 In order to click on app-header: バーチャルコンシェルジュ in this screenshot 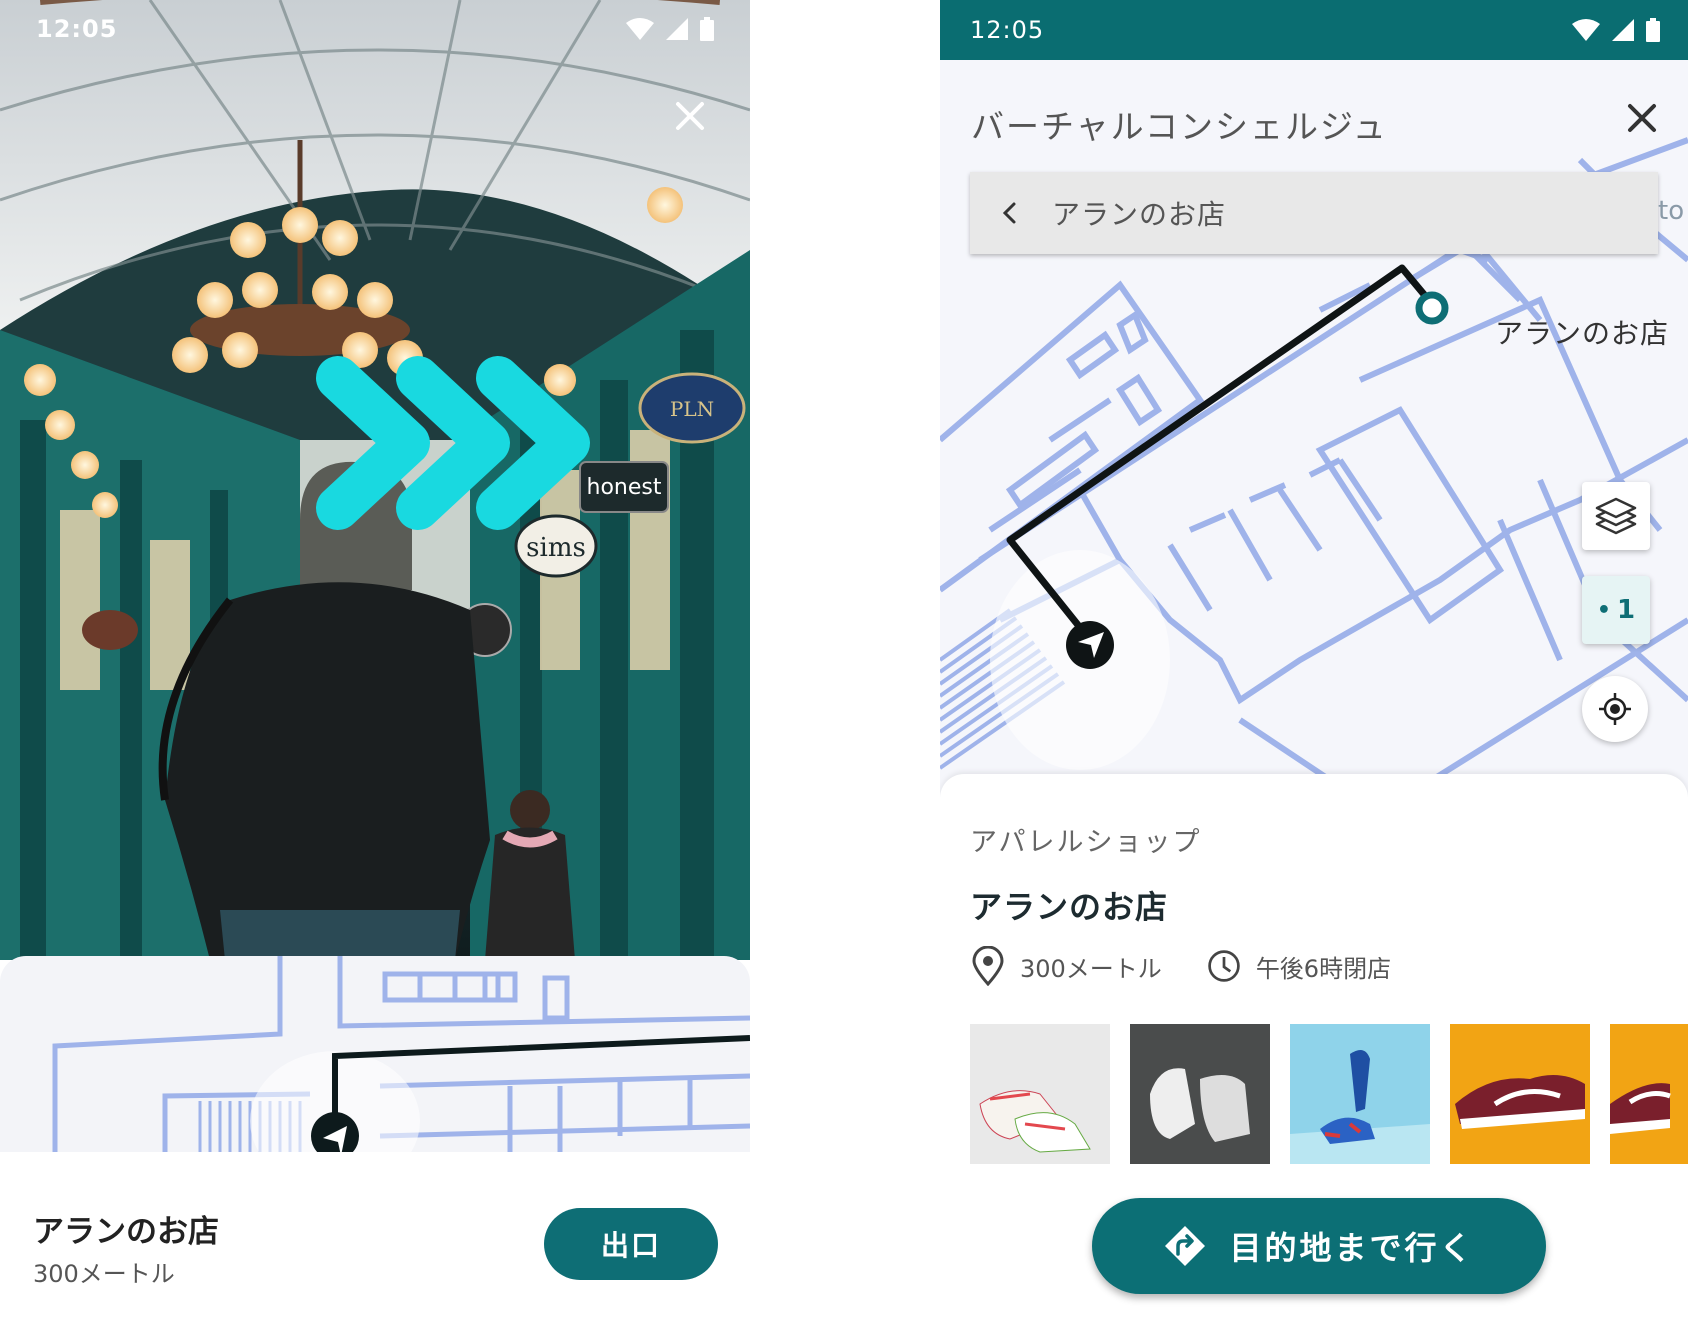, I will do `click(1314, 115)`.